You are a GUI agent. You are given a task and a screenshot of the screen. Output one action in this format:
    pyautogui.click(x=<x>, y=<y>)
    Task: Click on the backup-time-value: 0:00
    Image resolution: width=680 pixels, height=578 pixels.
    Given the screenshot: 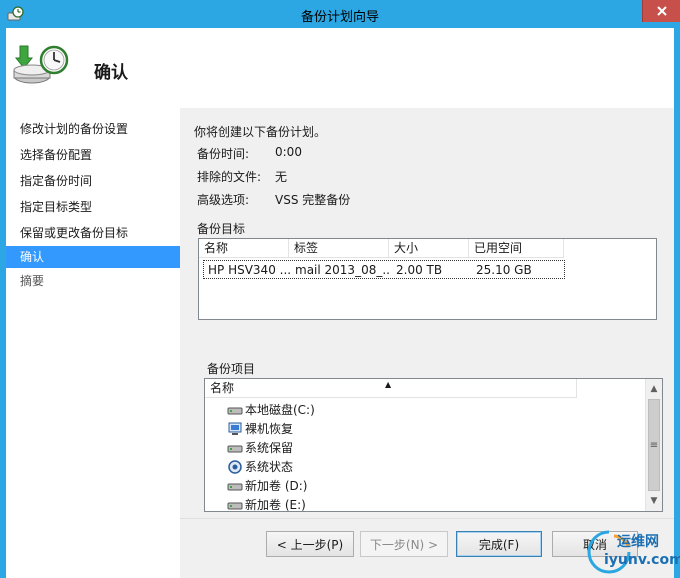 What is the action you would take?
    pyautogui.click(x=288, y=152)
    